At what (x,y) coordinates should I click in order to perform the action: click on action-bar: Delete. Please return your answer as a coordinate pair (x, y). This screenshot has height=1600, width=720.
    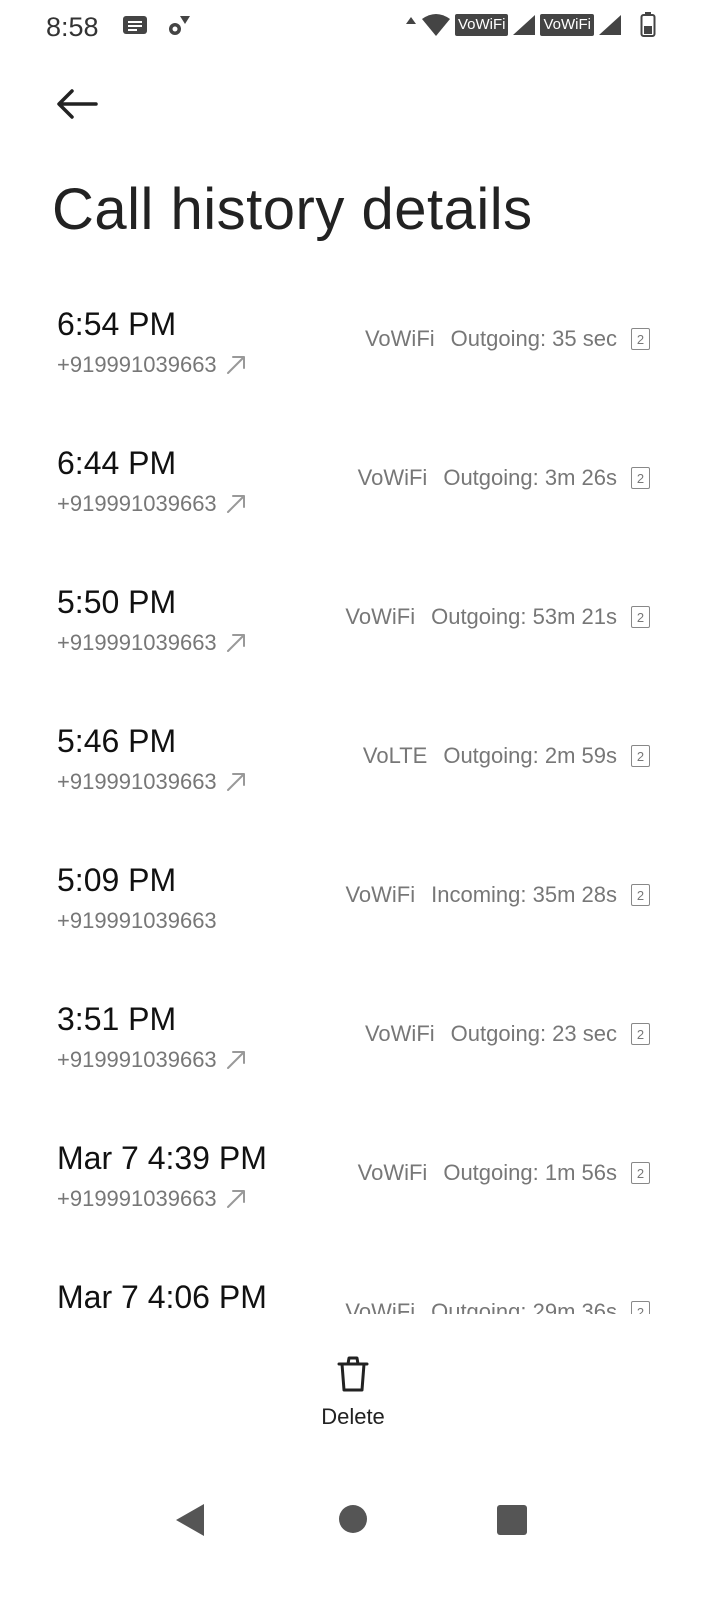
    Looking at the image, I should click on (360, 1390).